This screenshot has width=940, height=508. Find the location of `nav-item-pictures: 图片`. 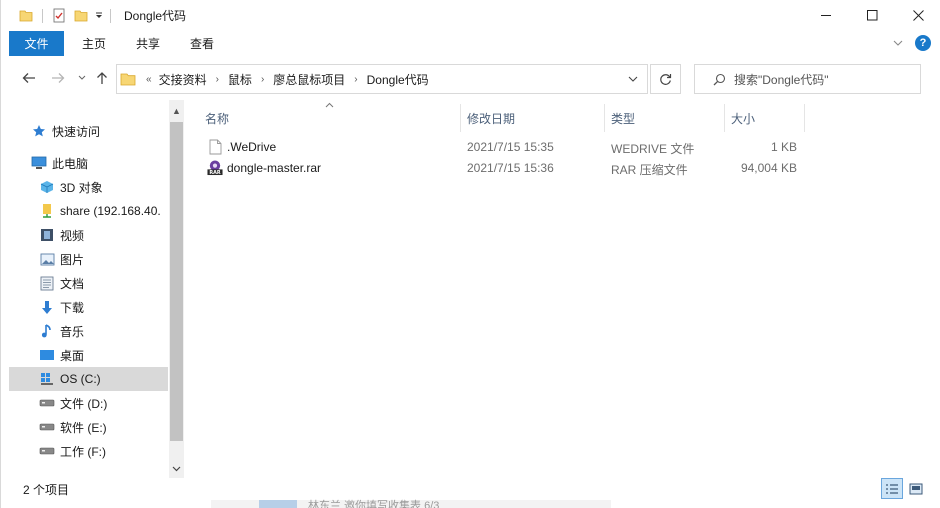

nav-item-pictures: 图片 is located at coordinates (88, 259).